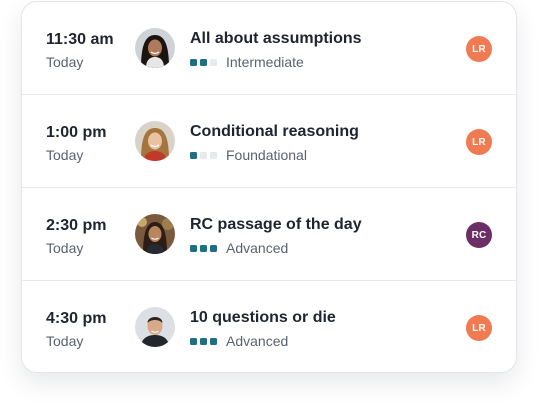  I want to click on session-time: 11:30 am, so click(80, 39).